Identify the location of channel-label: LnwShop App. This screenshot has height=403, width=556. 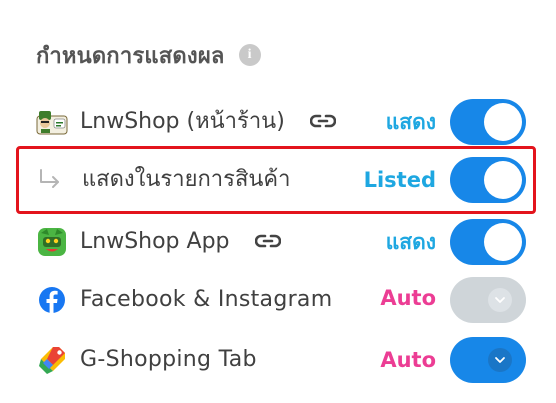
(180, 242).